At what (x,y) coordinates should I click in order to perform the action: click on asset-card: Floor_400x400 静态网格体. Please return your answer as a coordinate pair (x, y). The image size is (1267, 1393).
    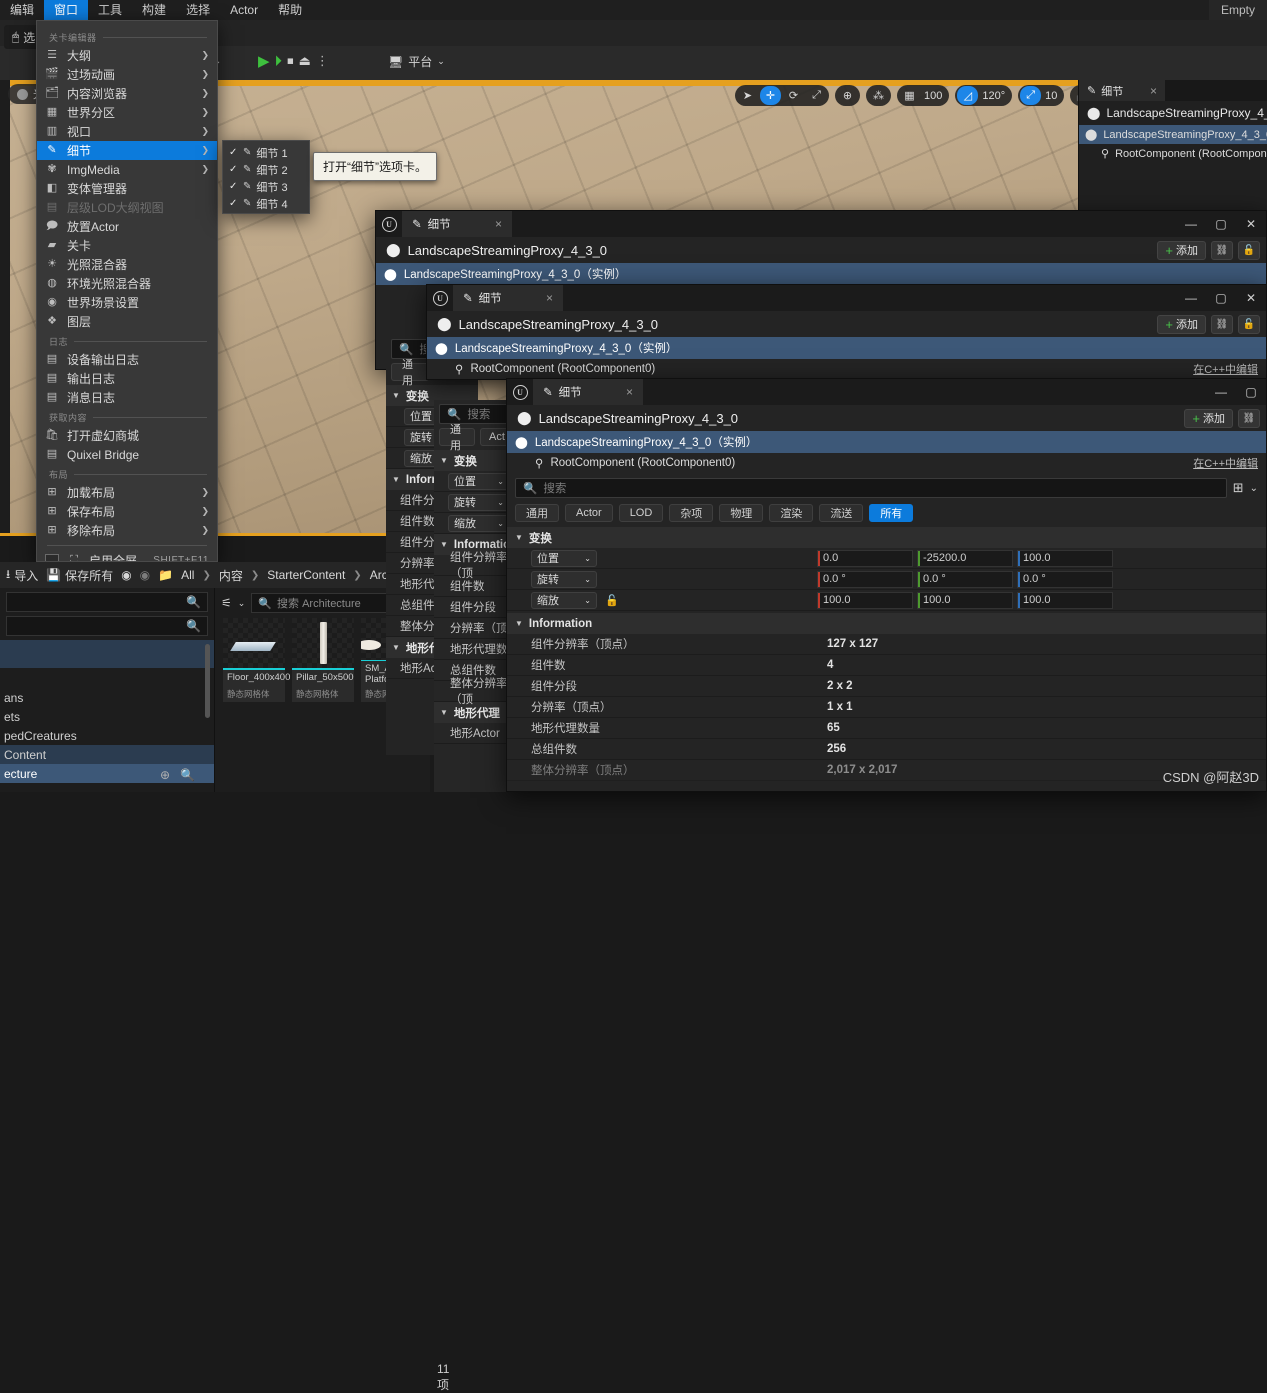
    Looking at the image, I should click on (256, 660).